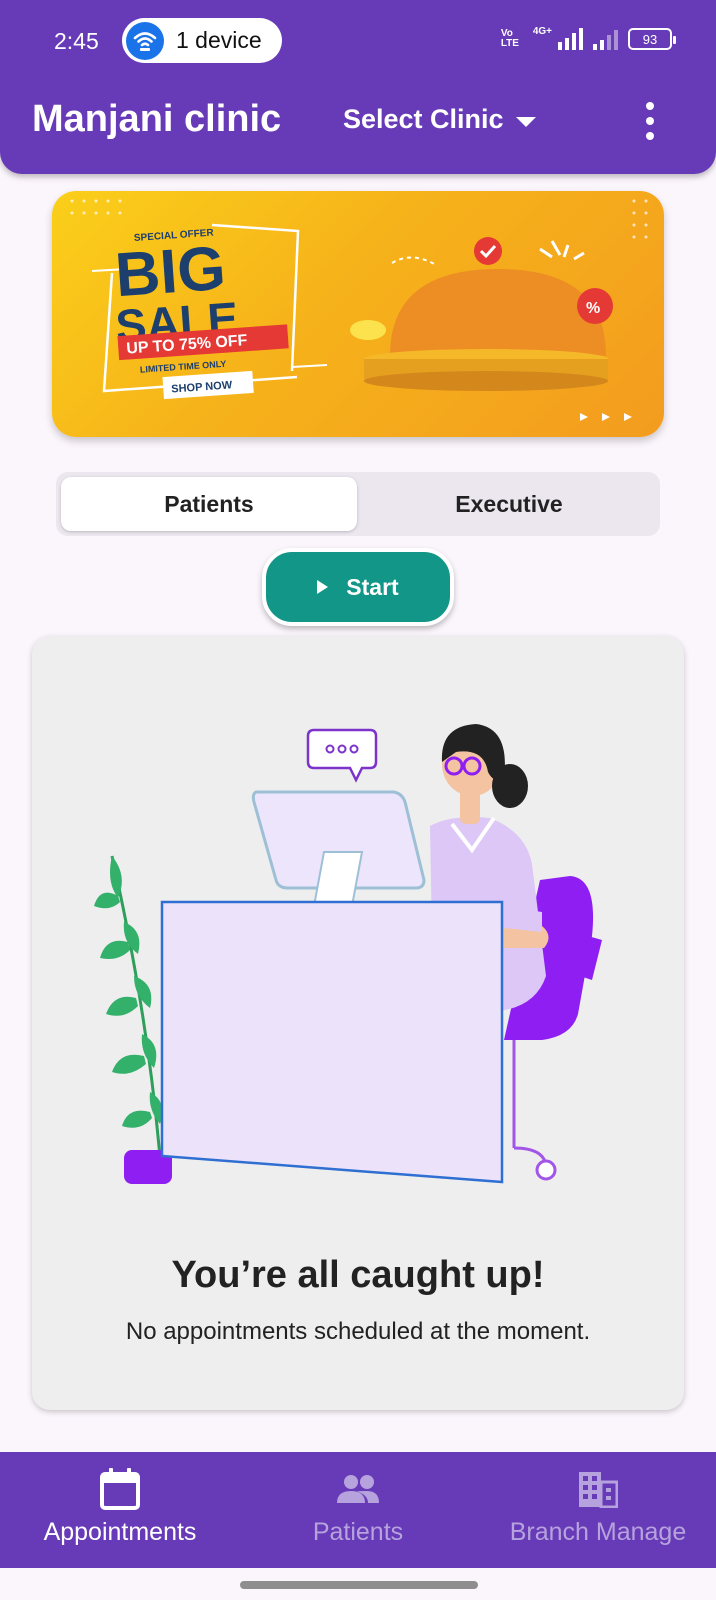  I want to click on nav-branch-manage: Branch Manage, so click(598, 1510).